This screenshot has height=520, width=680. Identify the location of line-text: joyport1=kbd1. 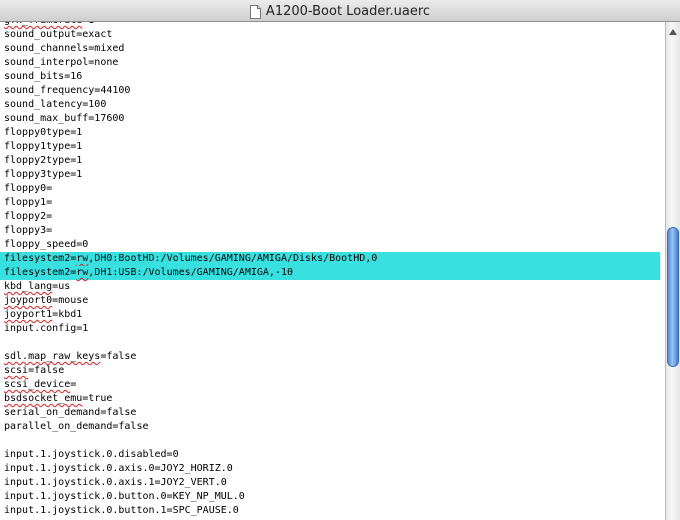
(43, 314).